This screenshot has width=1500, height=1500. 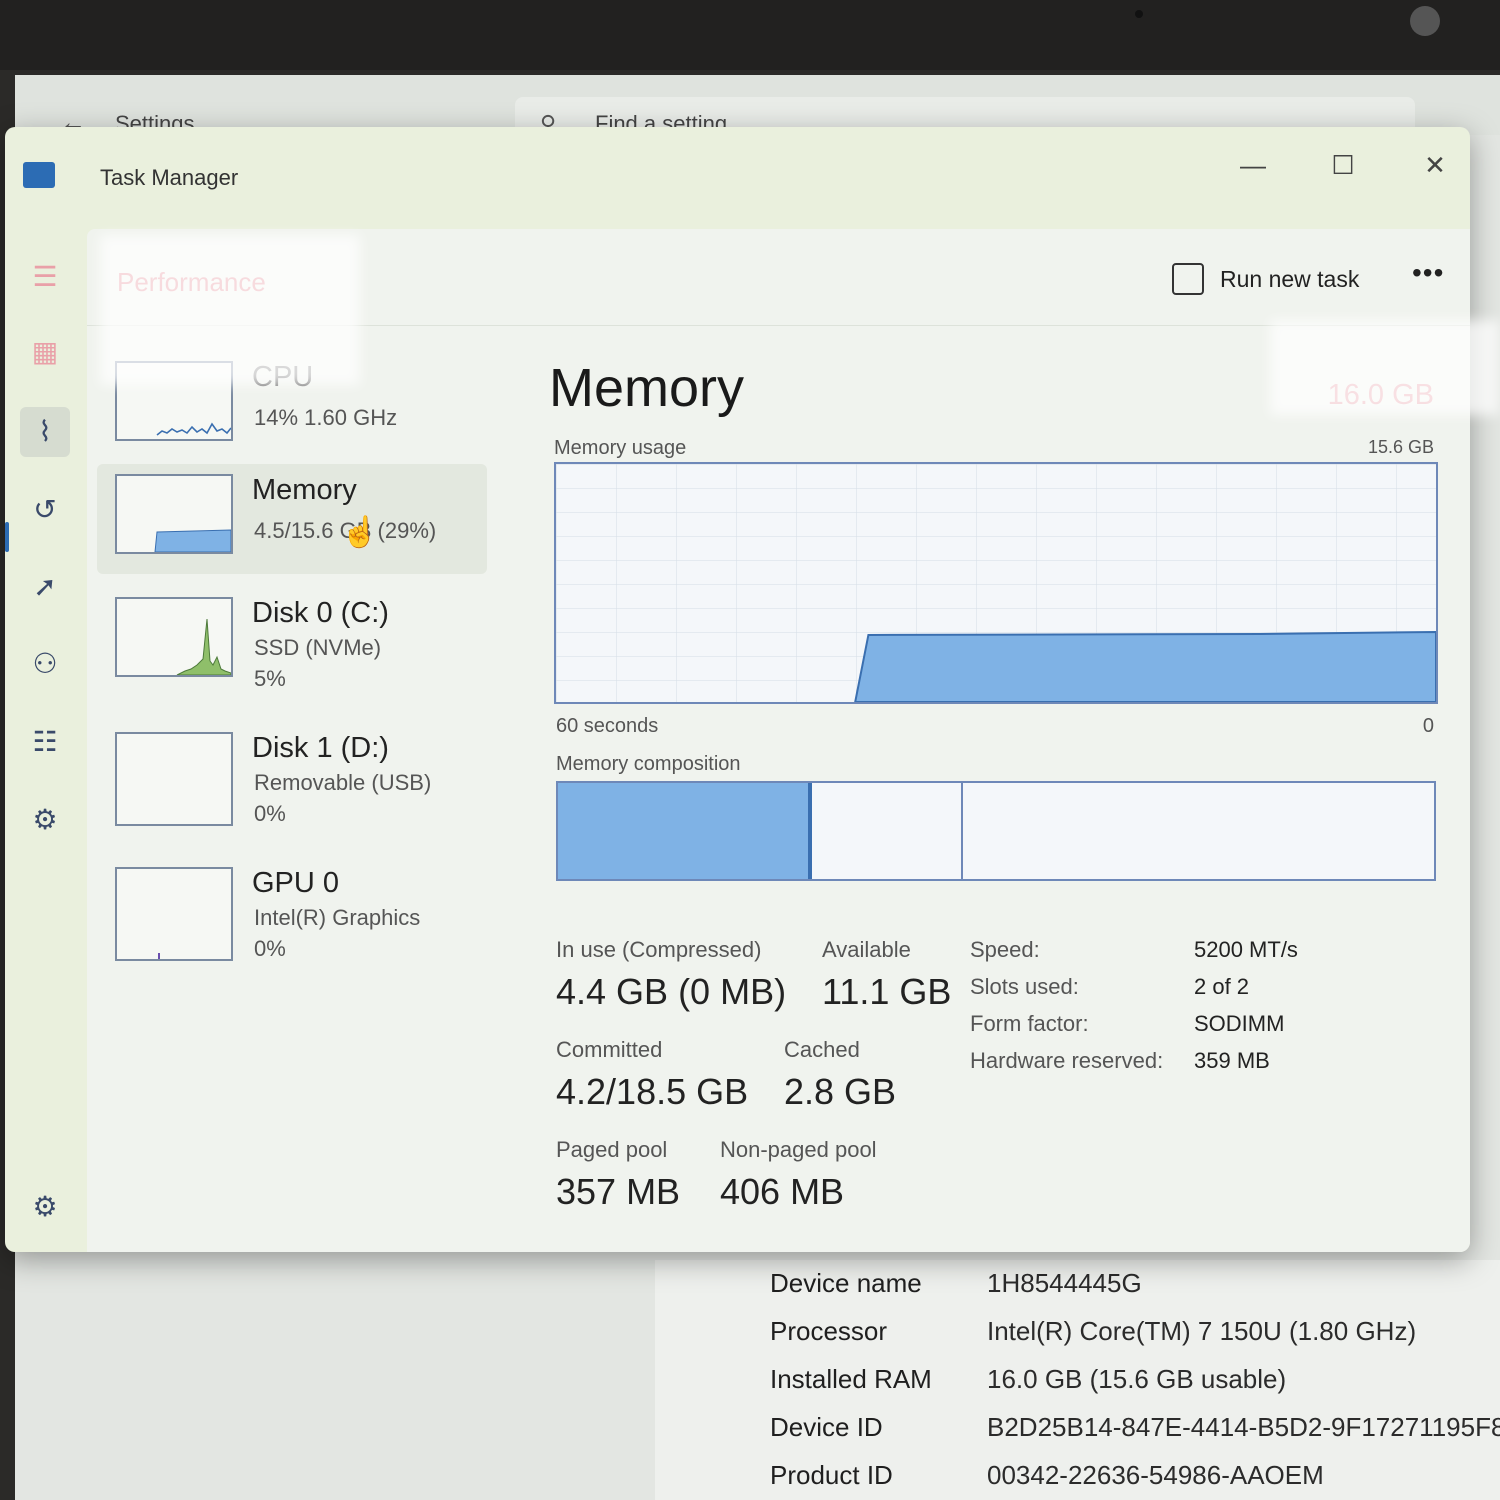 What do you see at coordinates (343, 782) in the screenshot?
I see `device-type: Removable (USB)` at bounding box center [343, 782].